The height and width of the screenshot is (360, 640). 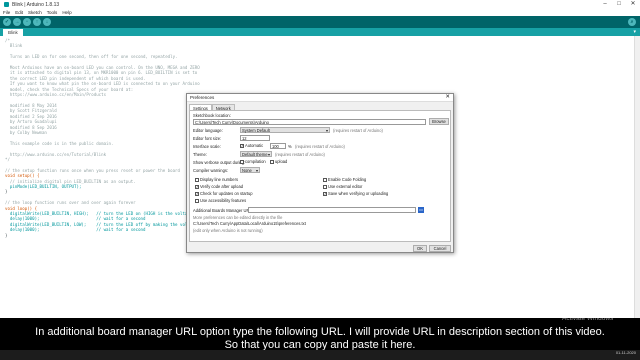 I want to click on menu-bar: File Edit Sketch Tools Help, so click(x=320, y=12).